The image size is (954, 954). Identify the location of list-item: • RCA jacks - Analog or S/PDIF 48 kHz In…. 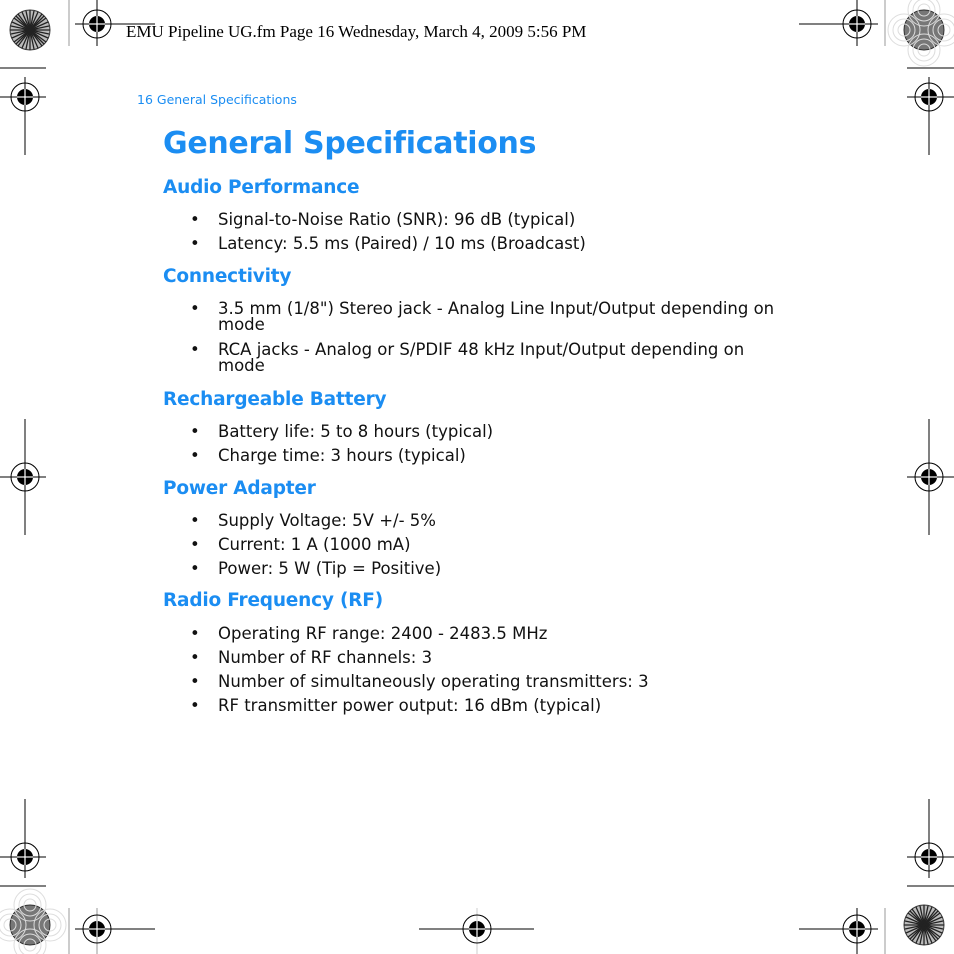
(490, 357).